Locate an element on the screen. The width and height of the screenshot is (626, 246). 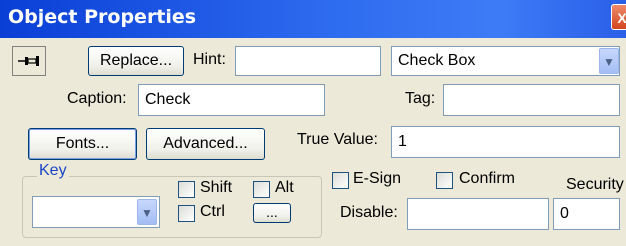
window-title: Object Properties is located at coordinates (102, 17).